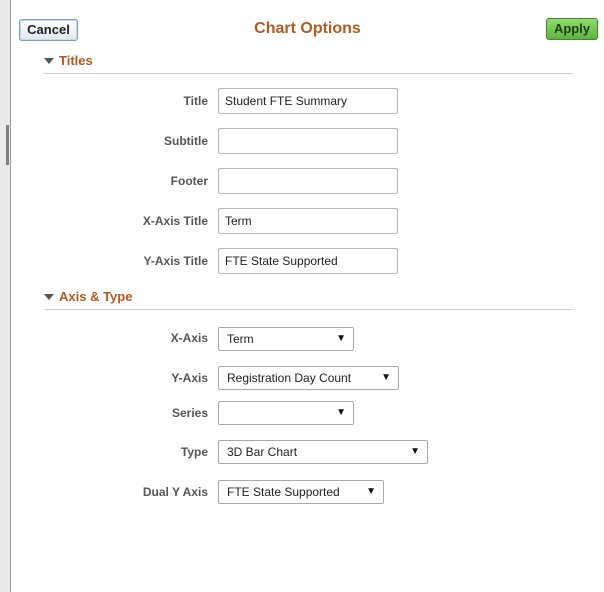 This screenshot has height=592, width=604. Describe the element at coordinates (189, 378) in the screenshot. I see `y-axis-label: Y-Axis` at that location.